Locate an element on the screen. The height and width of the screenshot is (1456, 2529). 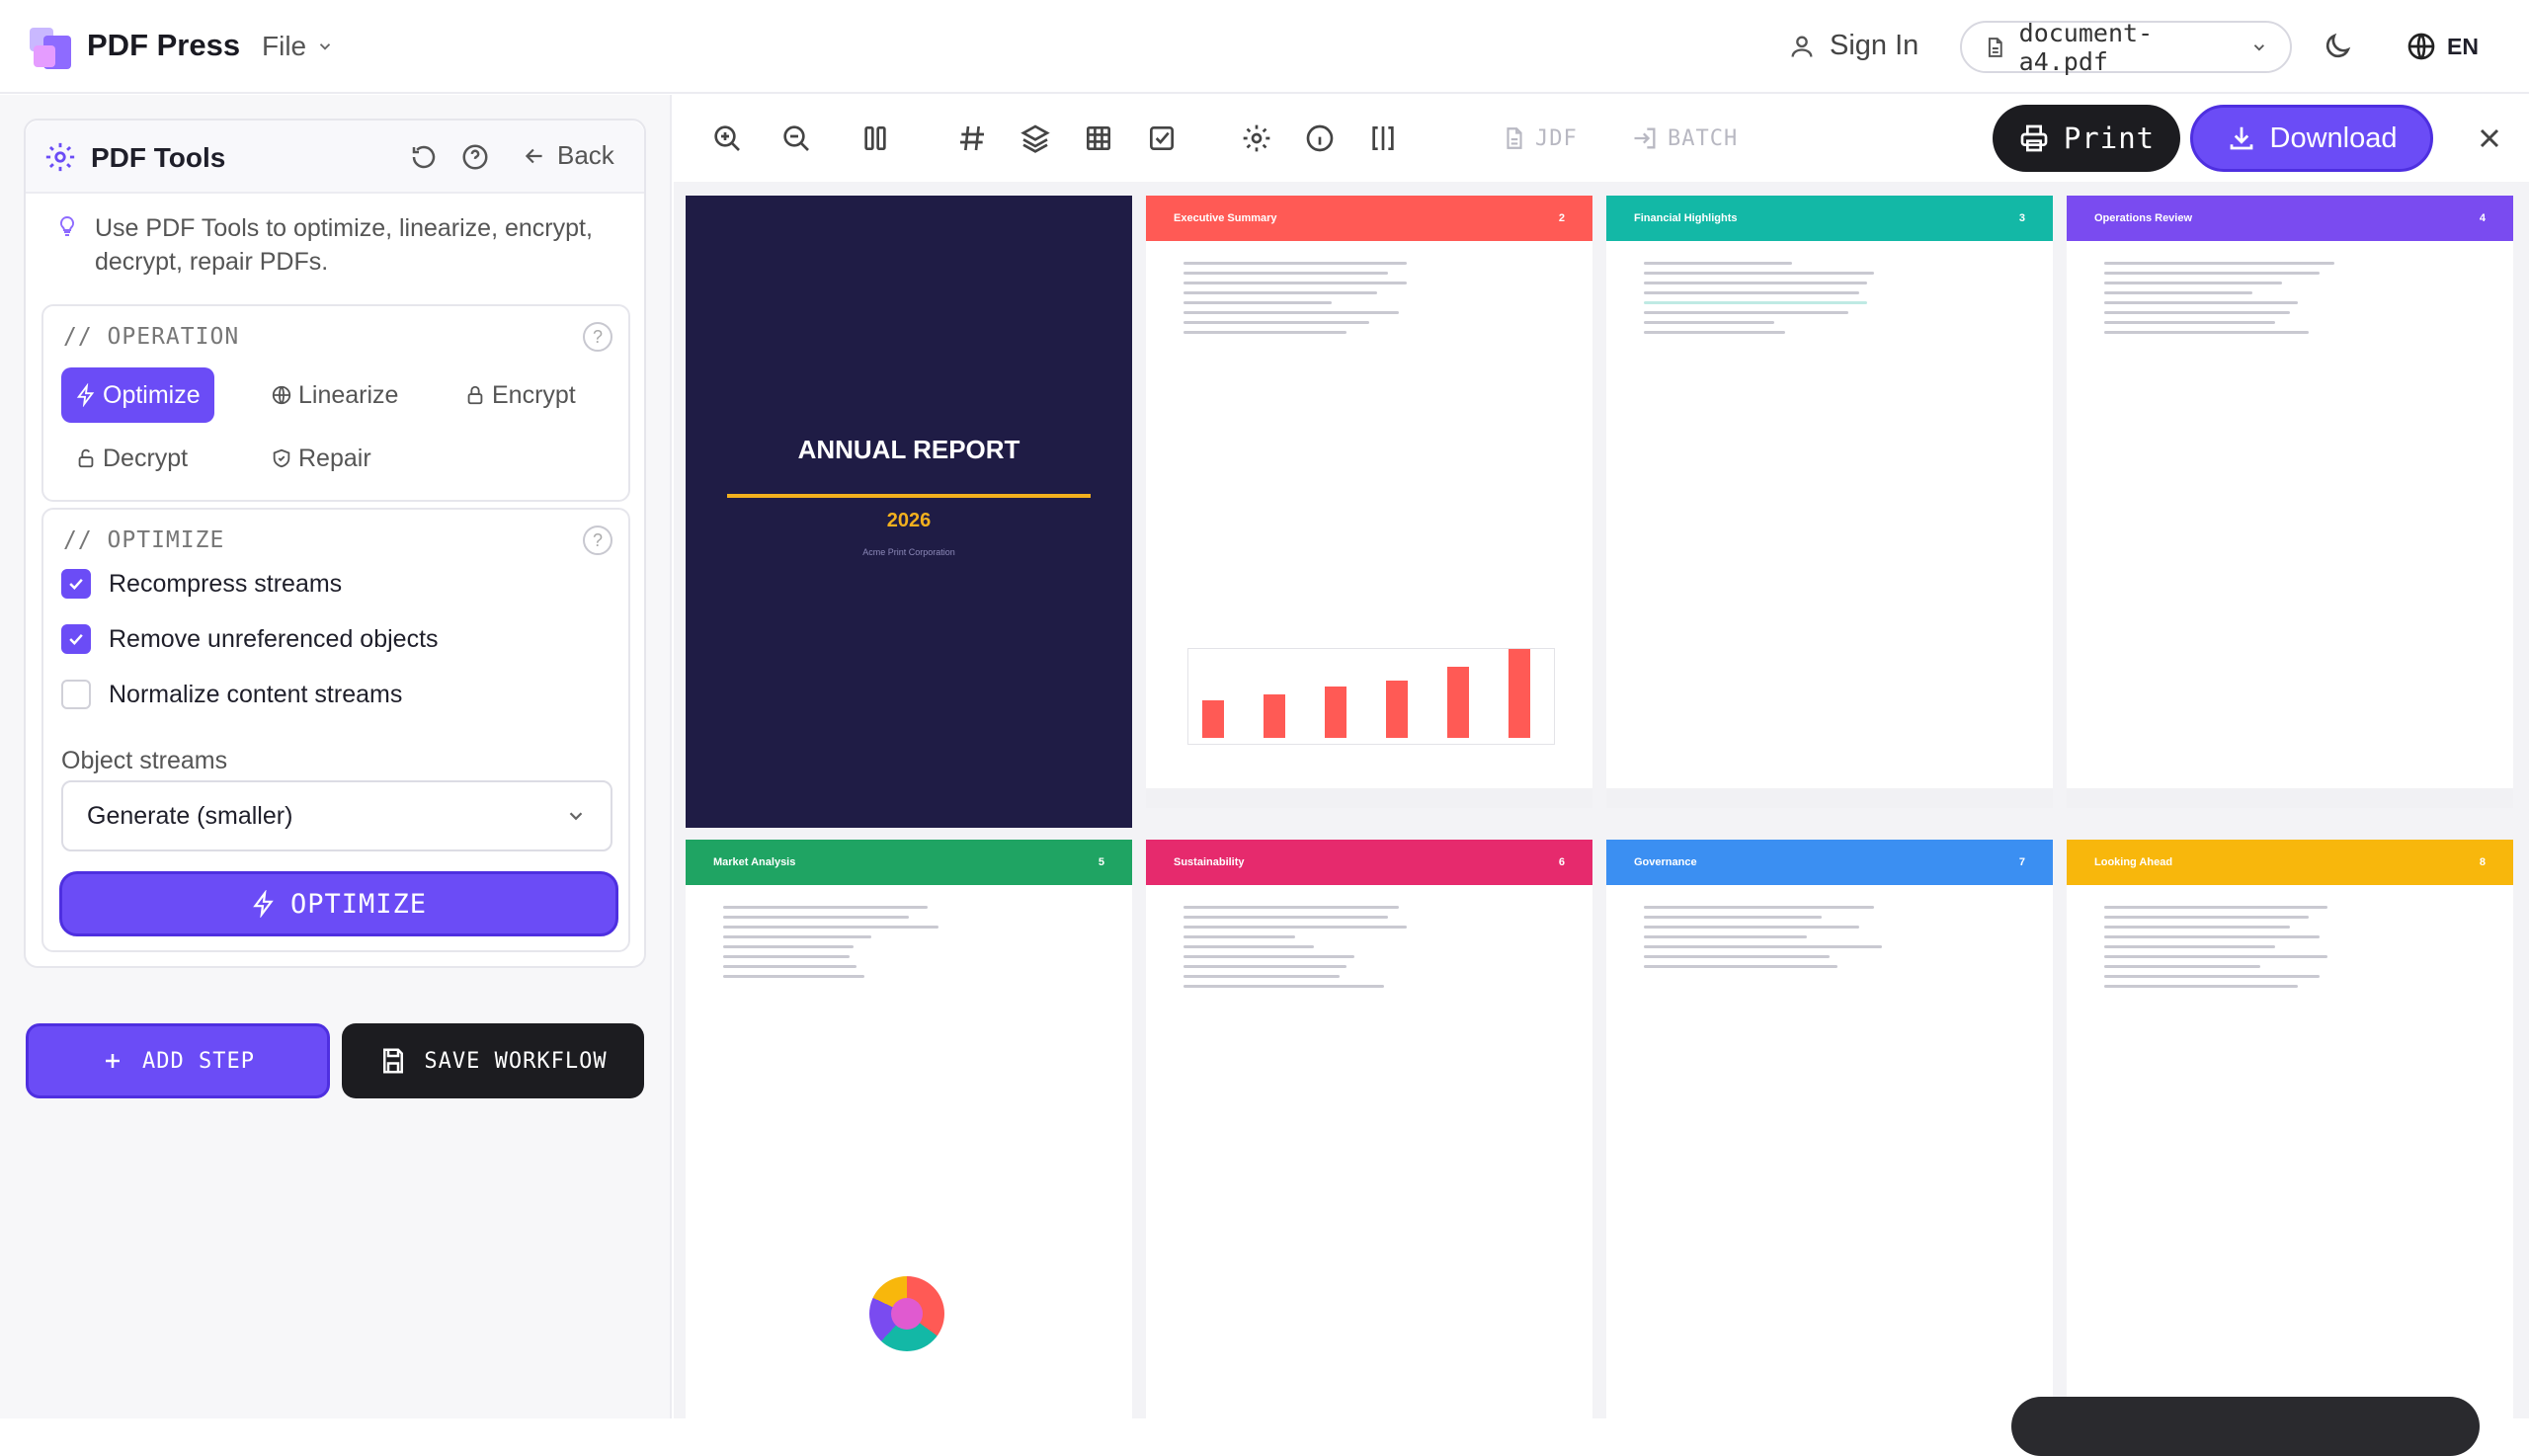
operation-decrypt-button: Decrypt is located at coordinates (131, 458).